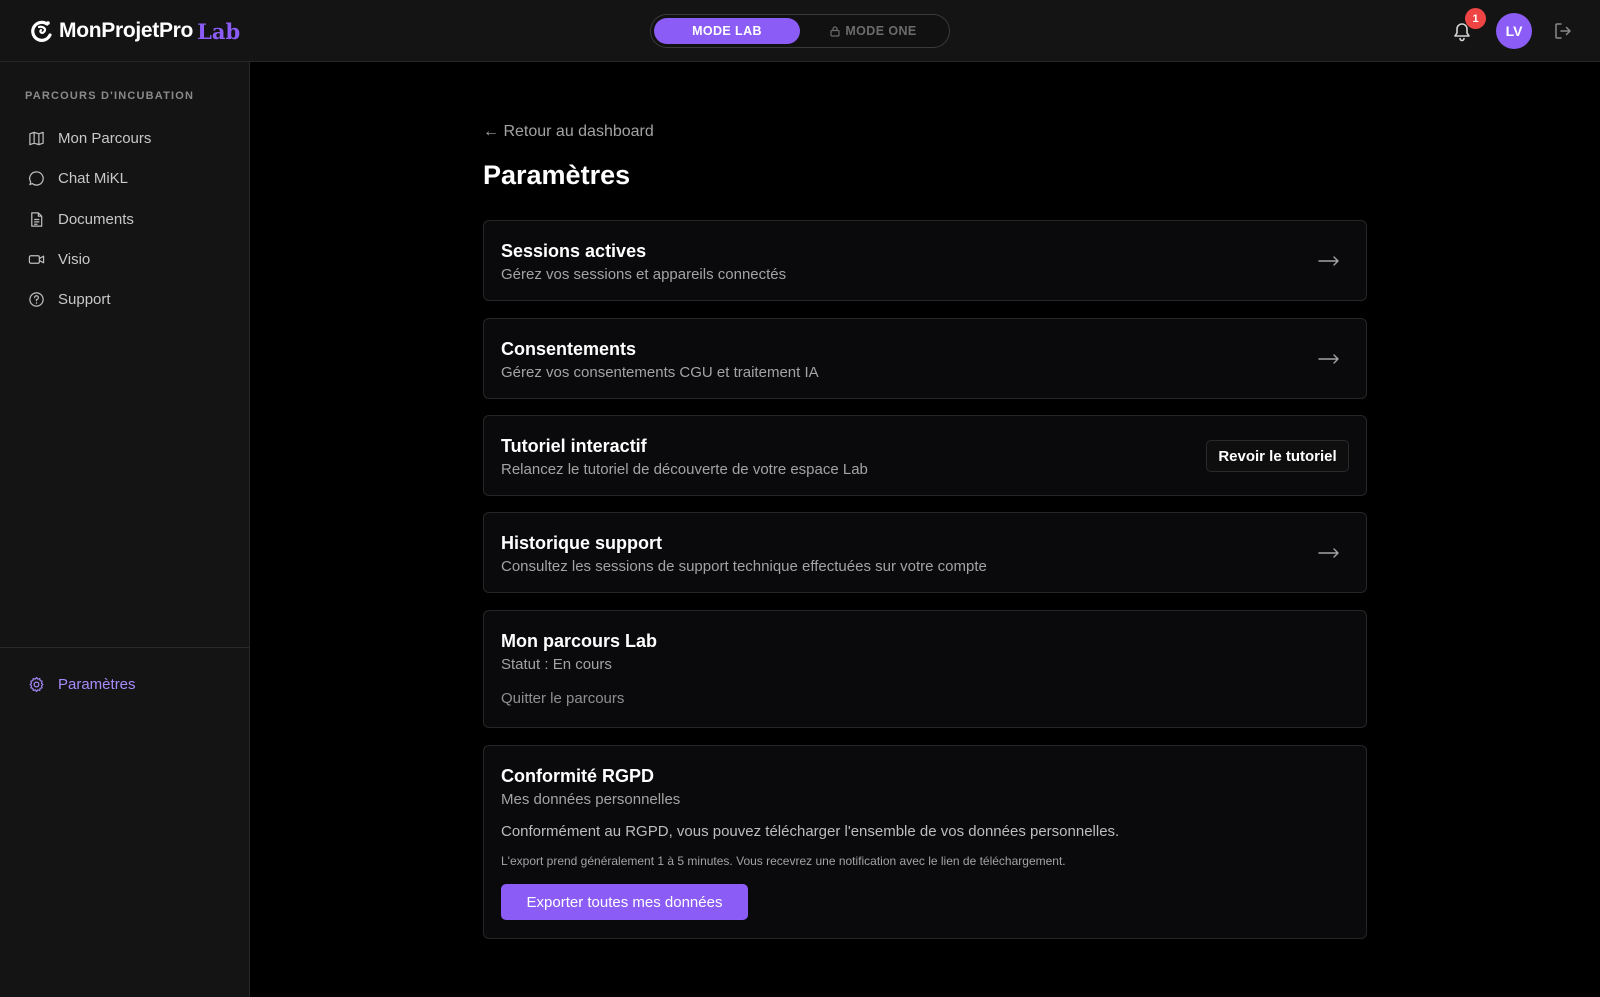 The width and height of the screenshot is (1600, 997). Describe the element at coordinates (581, 543) in the screenshot. I see `card-title: Historique support` at that location.